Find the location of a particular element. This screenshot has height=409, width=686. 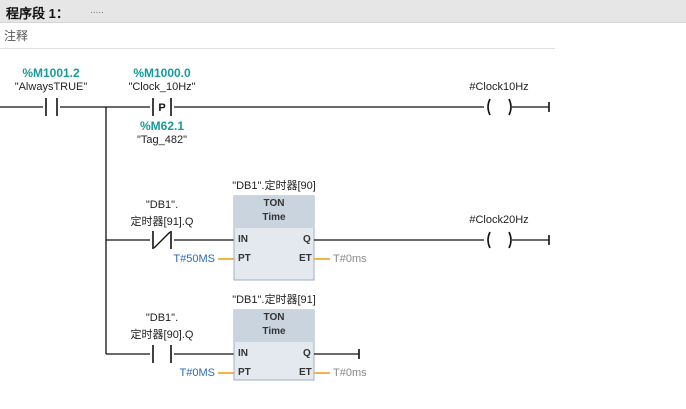

contact1-address: %M1001.2 is located at coordinates (50, 73).